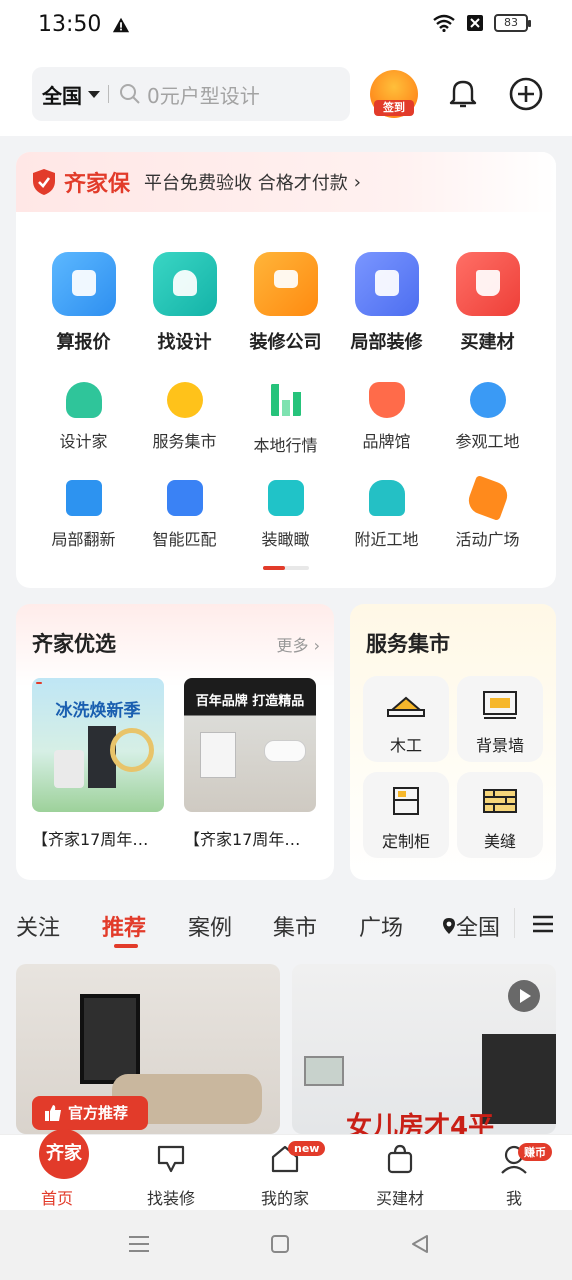 The image size is (572, 1280). I want to click on service-visit-site: 参观工地, so click(487, 419).